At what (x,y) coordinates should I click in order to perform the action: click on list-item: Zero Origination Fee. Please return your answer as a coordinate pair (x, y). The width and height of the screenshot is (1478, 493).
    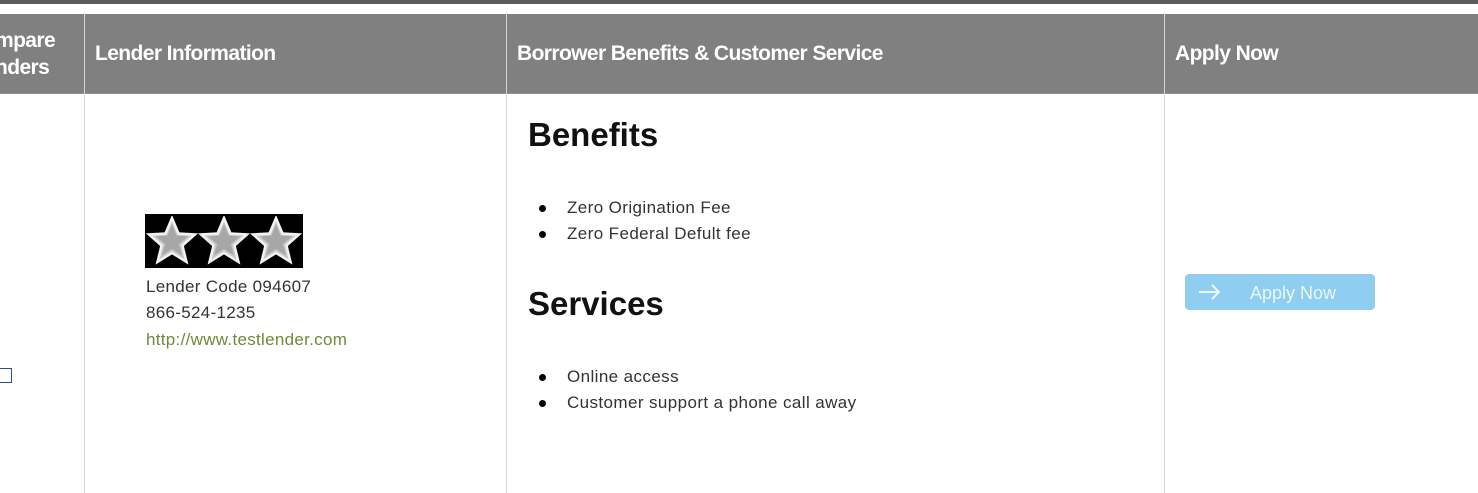
    Looking at the image, I should click on (644, 208).